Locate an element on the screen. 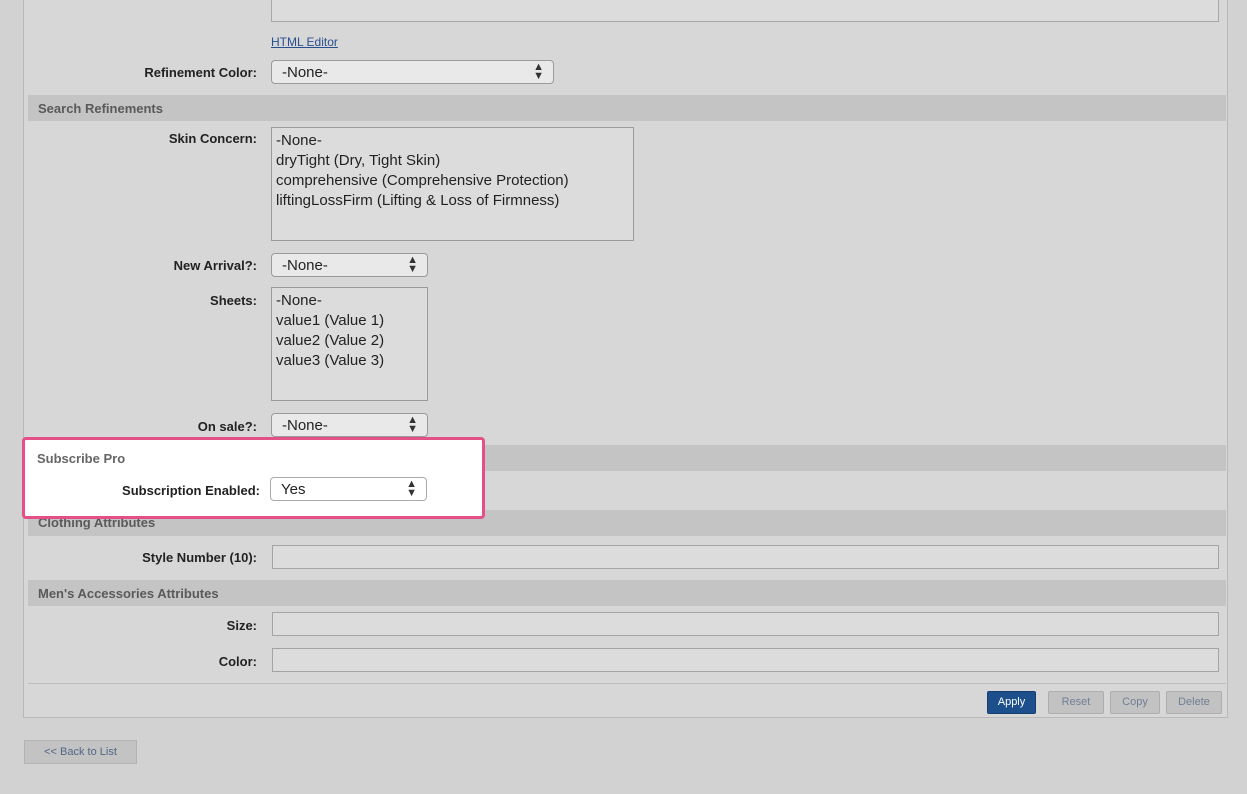  html-editor-link: HTML Editor is located at coordinates (304, 42).